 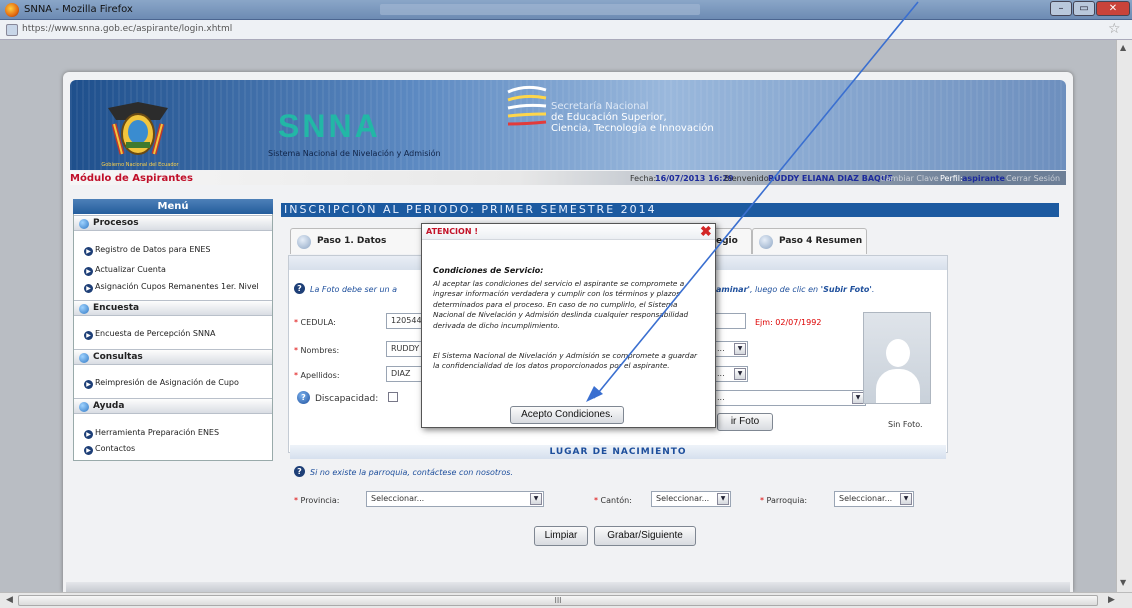 I want to click on tab-paso3: egio, so click(x=732, y=241).